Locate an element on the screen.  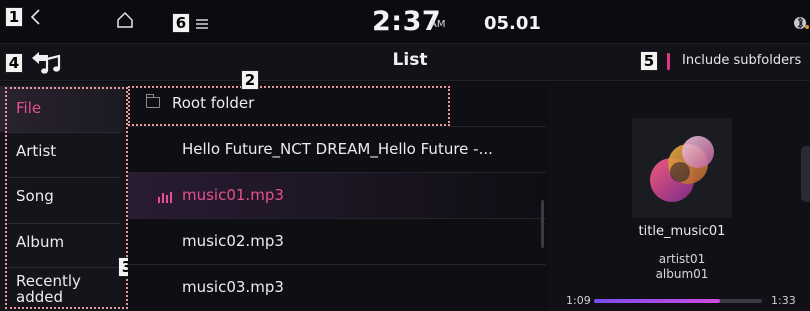
album-art is located at coordinates (682, 168).